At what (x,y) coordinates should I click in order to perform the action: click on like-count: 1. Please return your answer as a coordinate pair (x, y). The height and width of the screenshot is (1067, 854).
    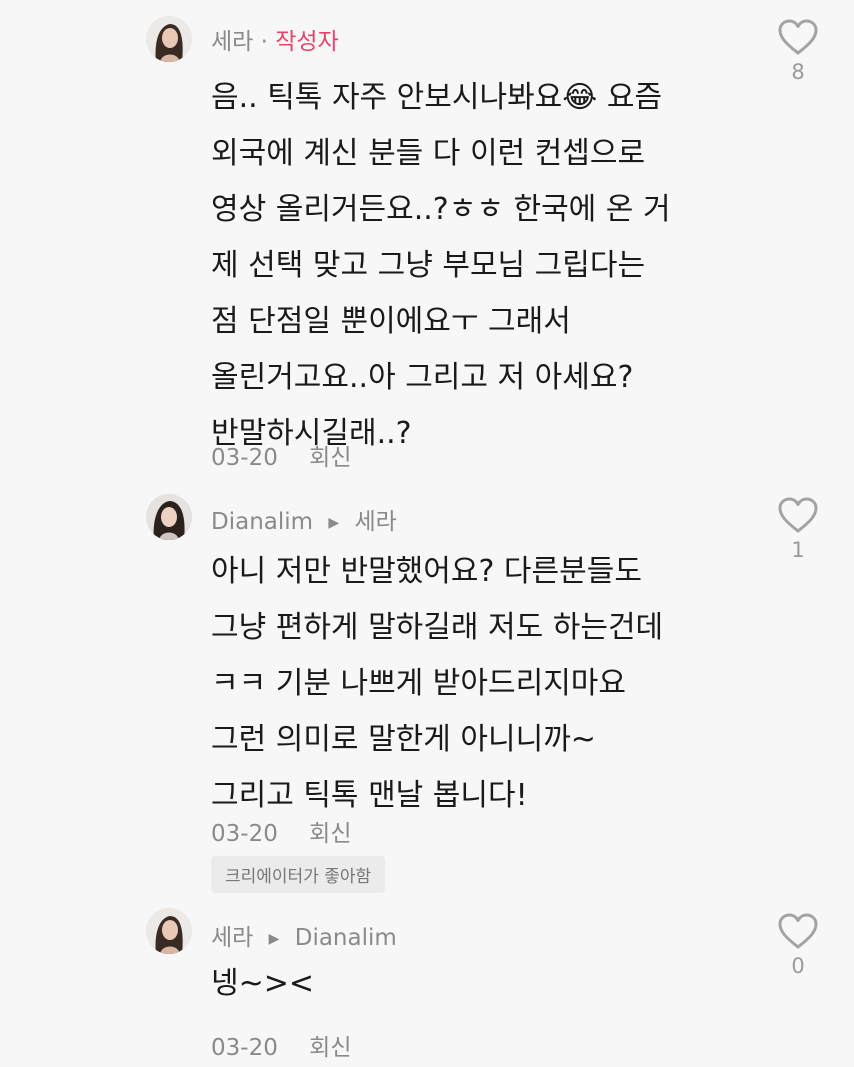
    Looking at the image, I should click on (798, 550).